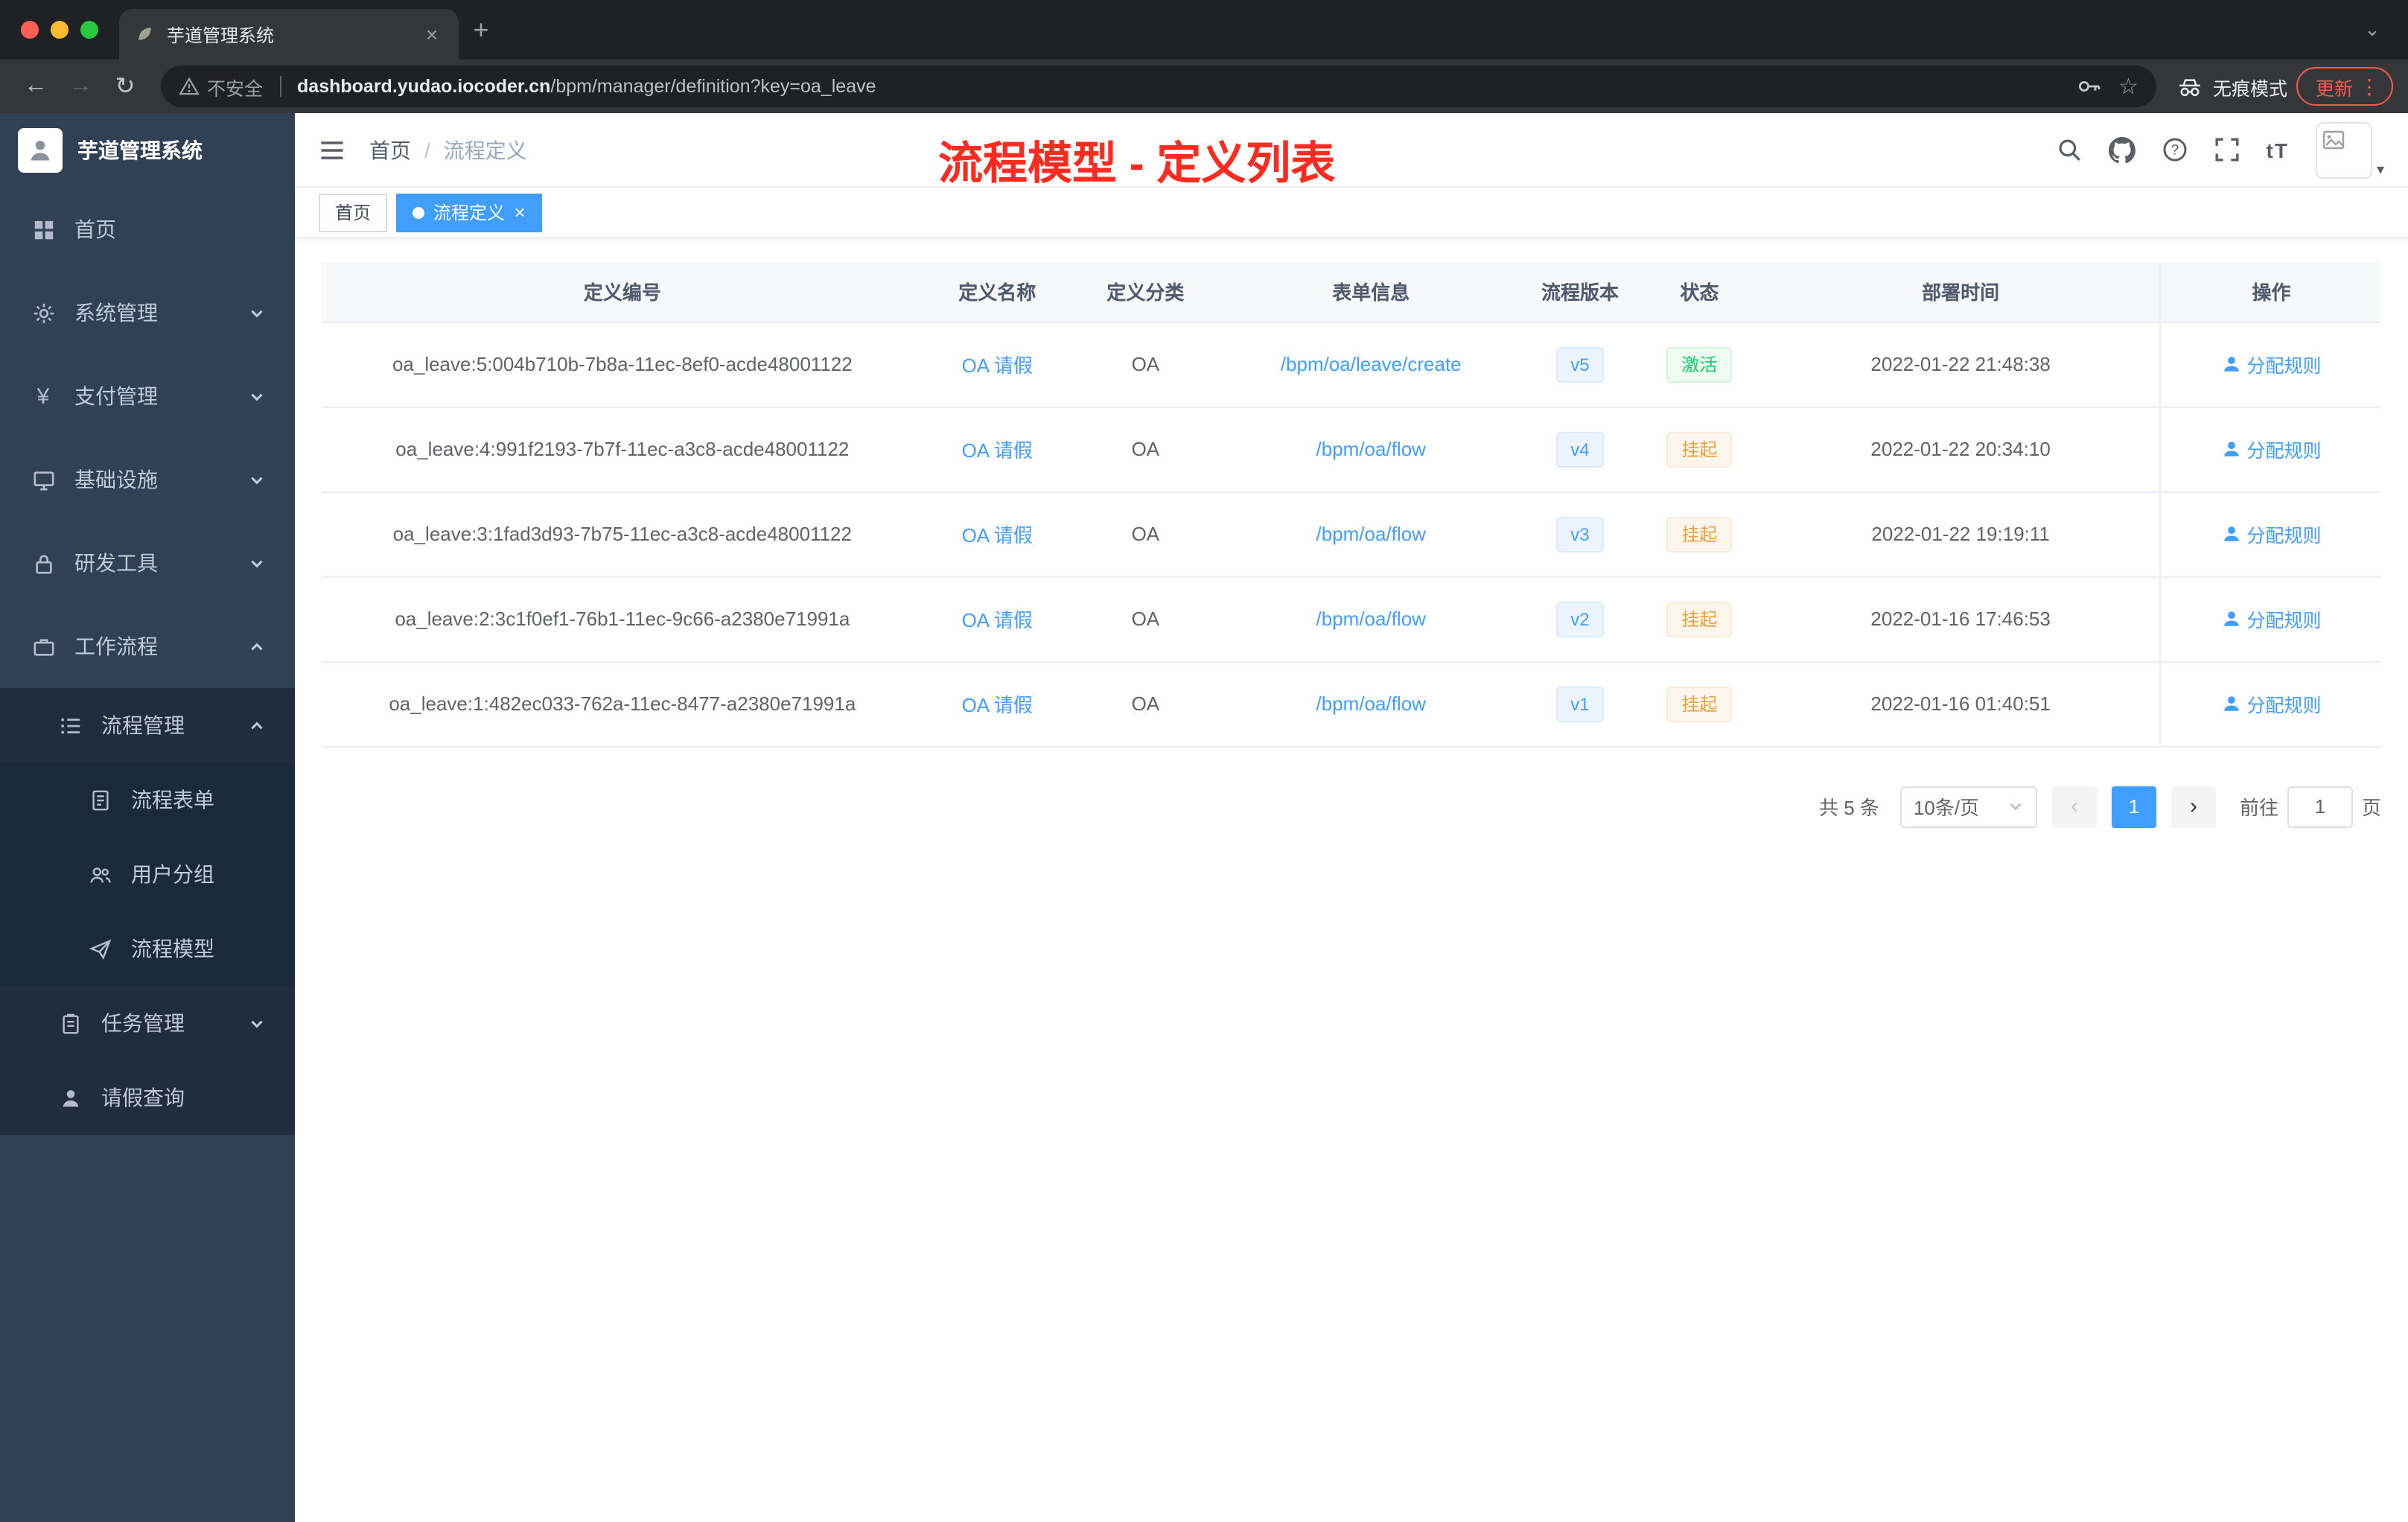  What do you see at coordinates (2372, 30) in the screenshot?
I see `tab-search-chevron-icon: ⌄` at bounding box center [2372, 30].